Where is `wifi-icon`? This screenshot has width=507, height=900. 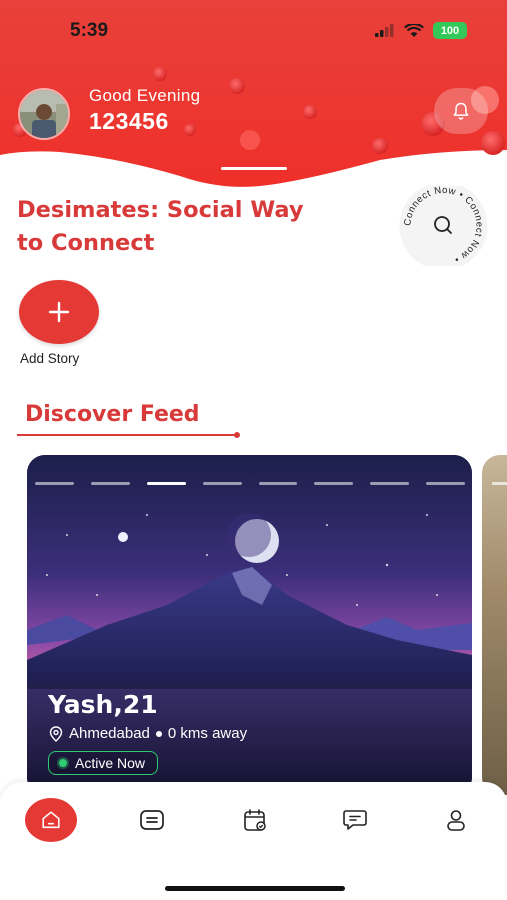
wifi-icon is located at coordinates (414, 30).